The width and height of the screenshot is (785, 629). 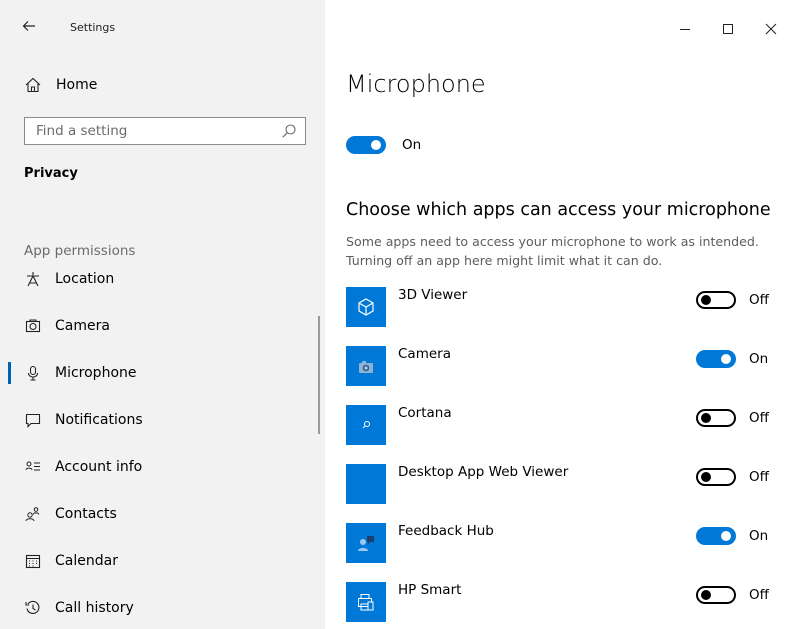 What do you see at coordinates (33, 514) in the screenshot?
I see `contacts-icon` at bounding box center [33, 514].